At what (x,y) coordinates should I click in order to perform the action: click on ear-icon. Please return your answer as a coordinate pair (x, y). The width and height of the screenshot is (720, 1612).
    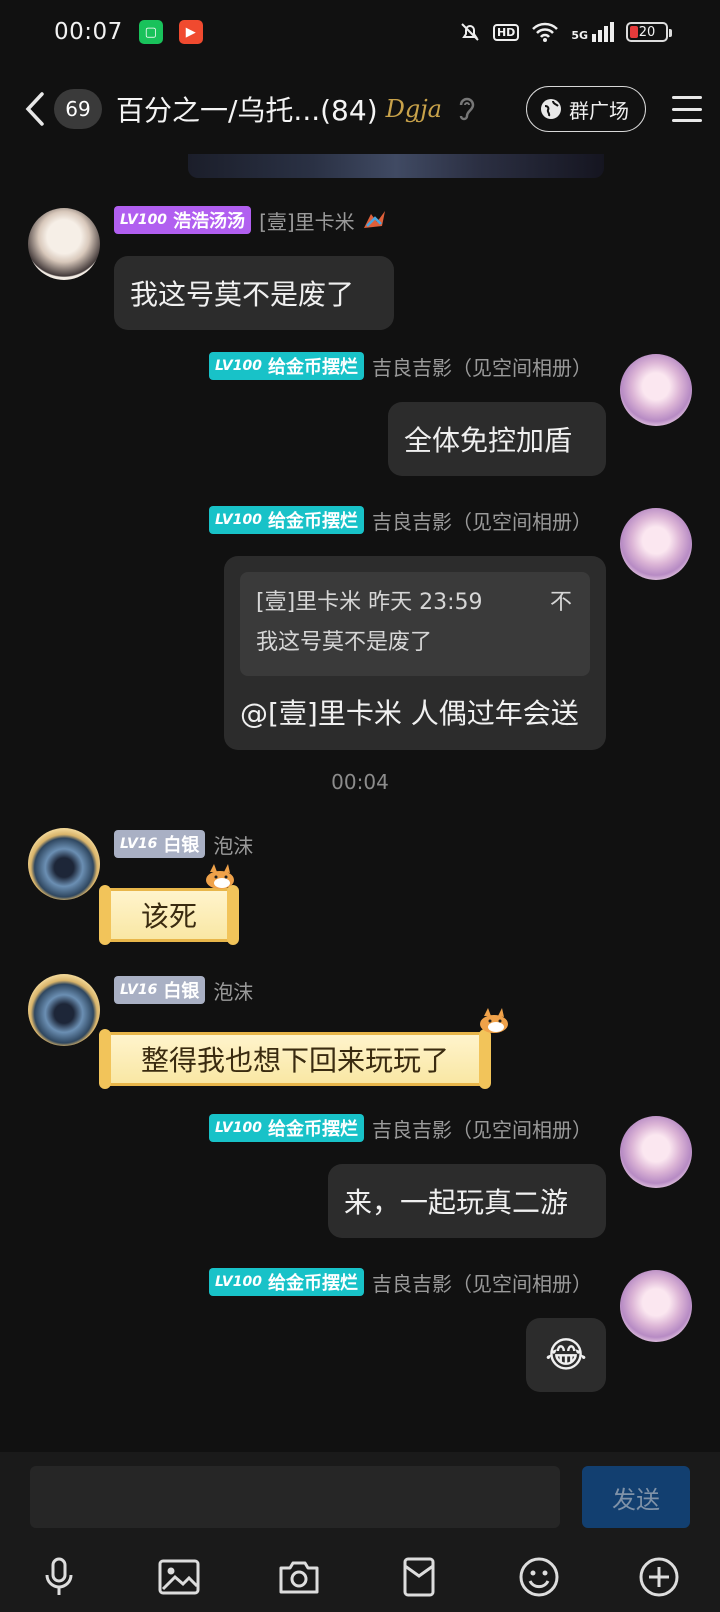
    Looking at the image, I should click on (467, 109).